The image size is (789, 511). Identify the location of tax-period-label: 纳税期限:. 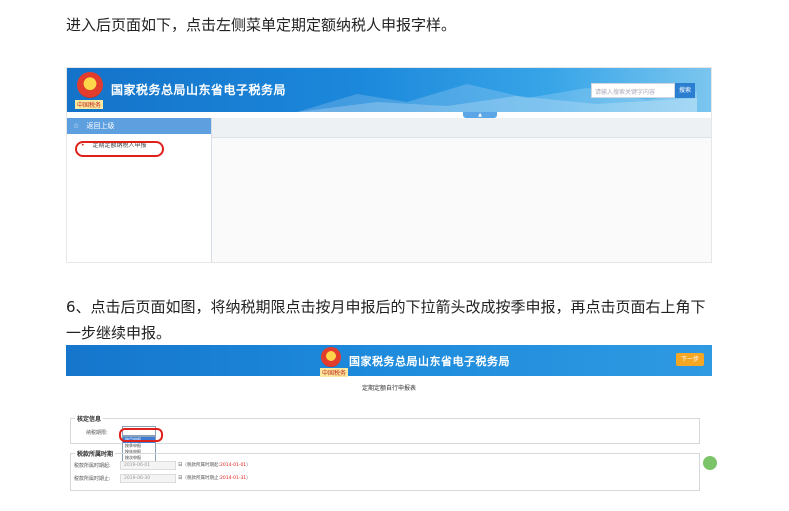
(97, 433).